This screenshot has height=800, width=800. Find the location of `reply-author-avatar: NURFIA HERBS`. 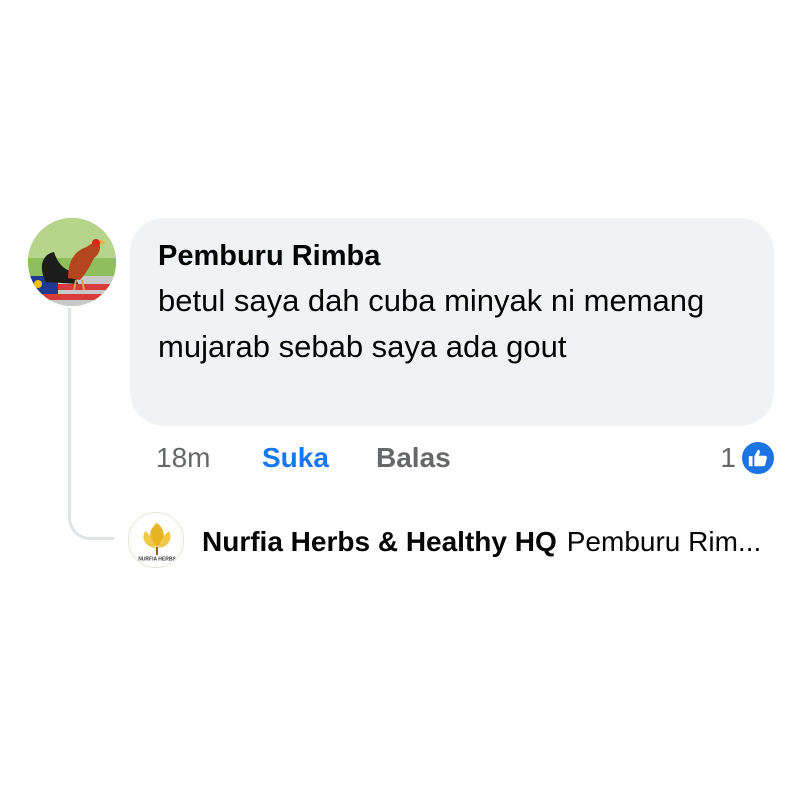

reply-author-avatar: NURFIA HERBS is located at coordinates (156, 540).